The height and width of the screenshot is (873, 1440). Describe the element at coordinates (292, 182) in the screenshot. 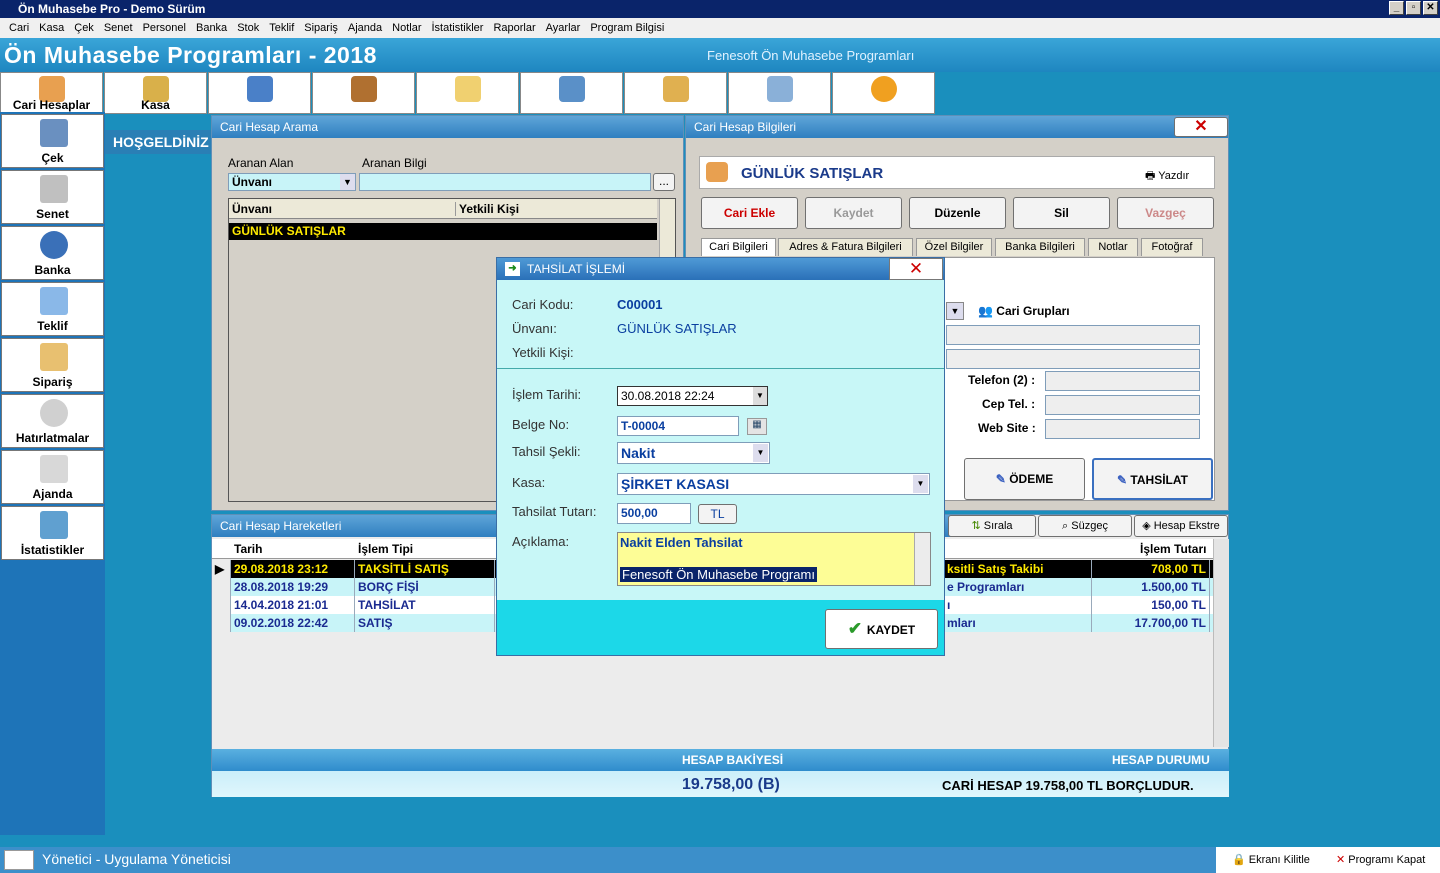

I see `search-field-select: Ünvanı ▼` at that location.